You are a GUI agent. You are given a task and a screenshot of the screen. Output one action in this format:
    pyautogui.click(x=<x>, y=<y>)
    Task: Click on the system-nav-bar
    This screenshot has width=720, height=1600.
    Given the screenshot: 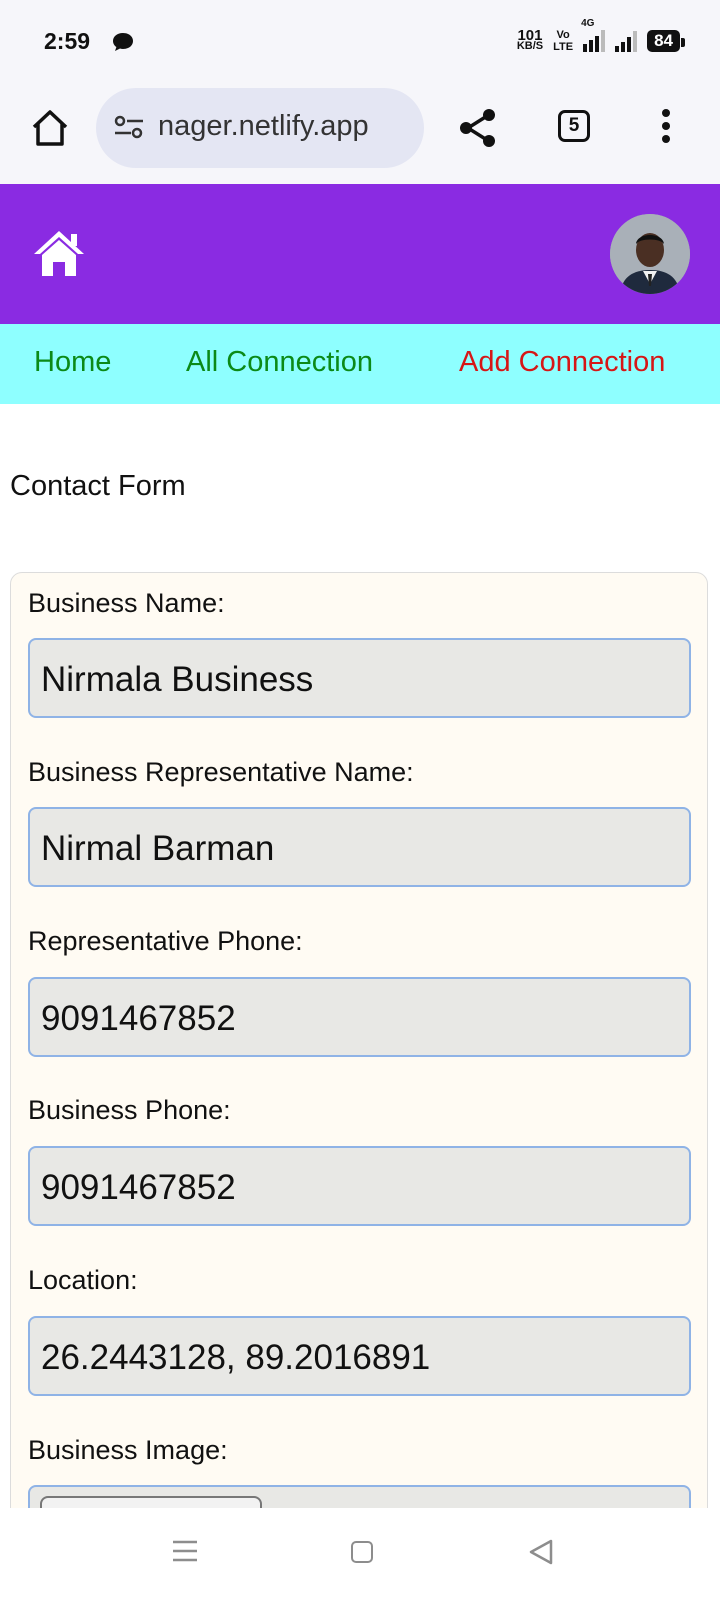 What is the action you would take?
    pyautogui.click(x=360, y=1554)
    